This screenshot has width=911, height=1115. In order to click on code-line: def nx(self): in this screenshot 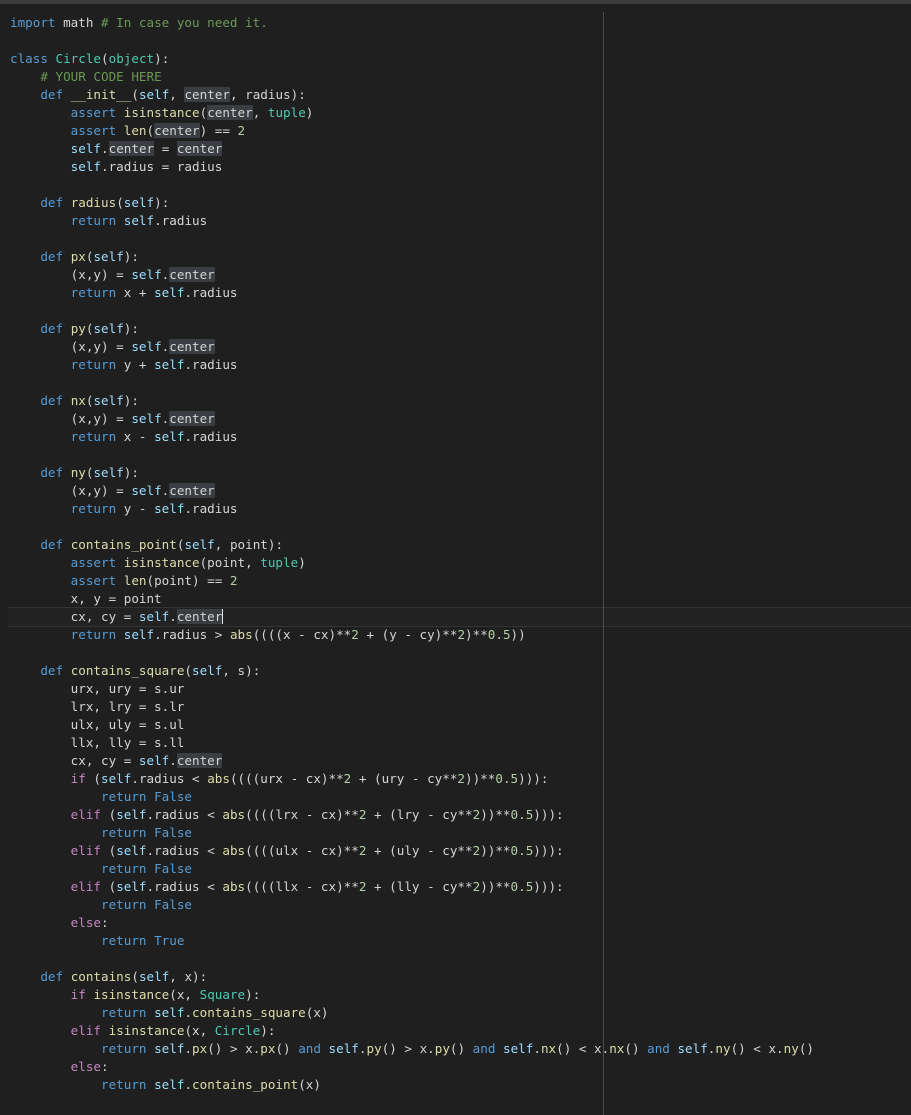, I will do `click(460, 401)`.